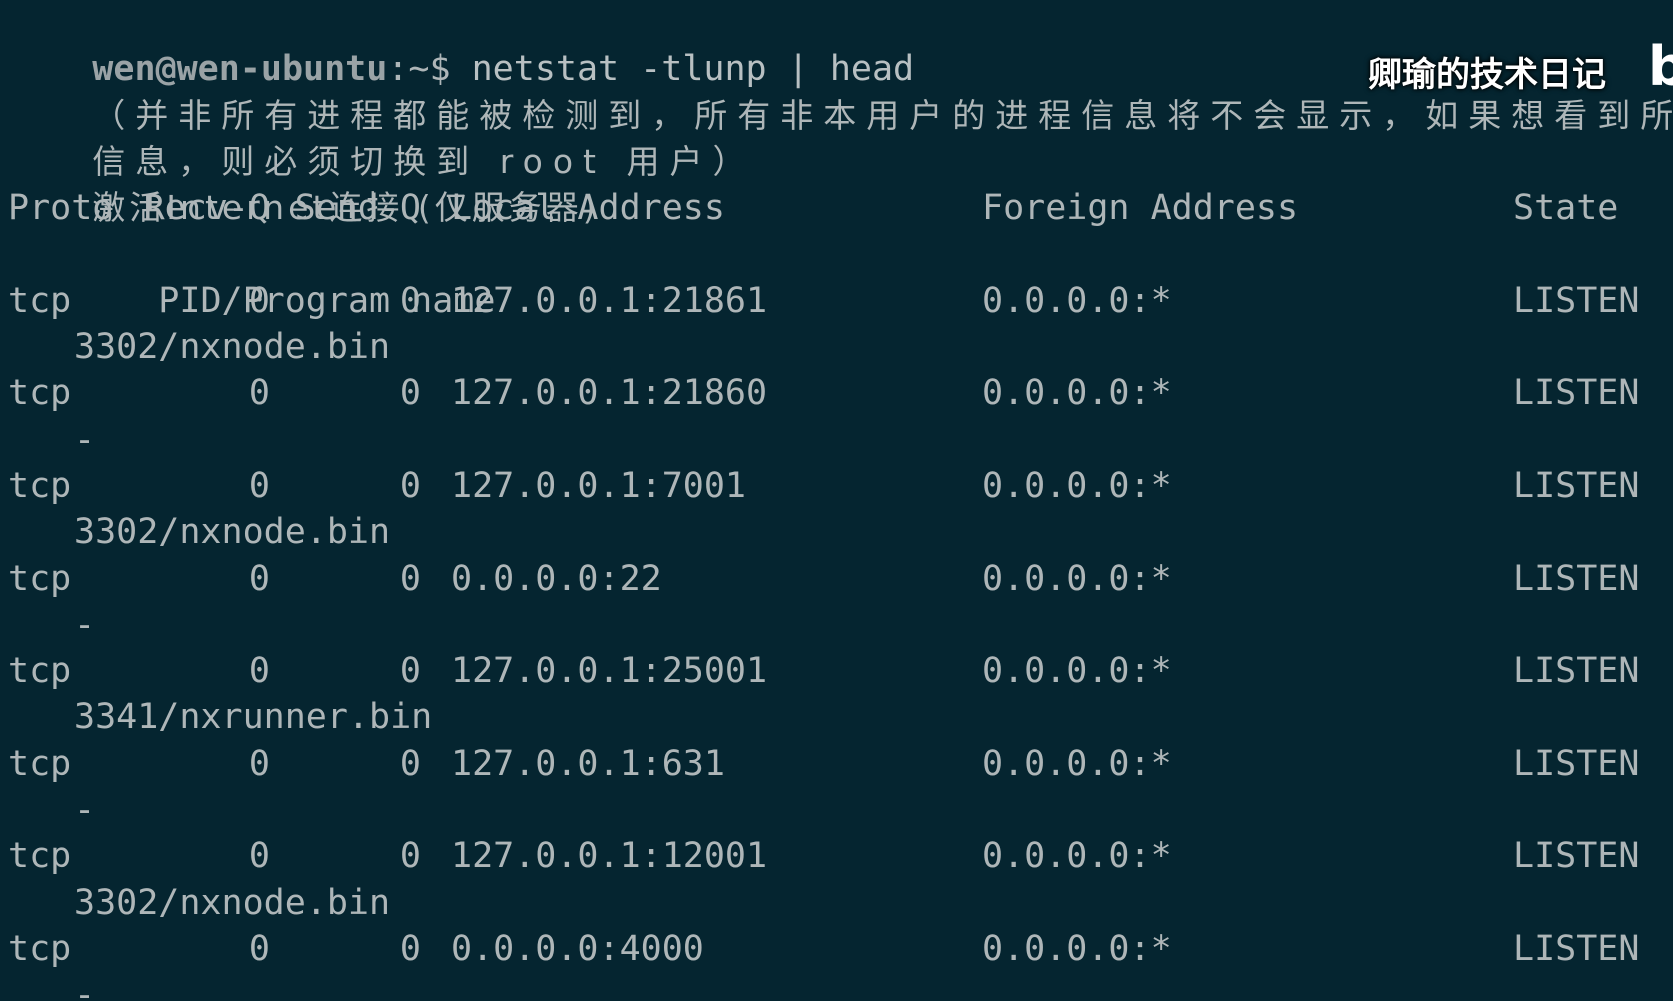 The height and width of the screenshot is (1001, 1673). Describe the element at coordinates (840, 486) in the screenshot. I see `table-row: tcp 0 0 127.0.0.1:7001 0.0.0.0:* LISTEN` at that location.